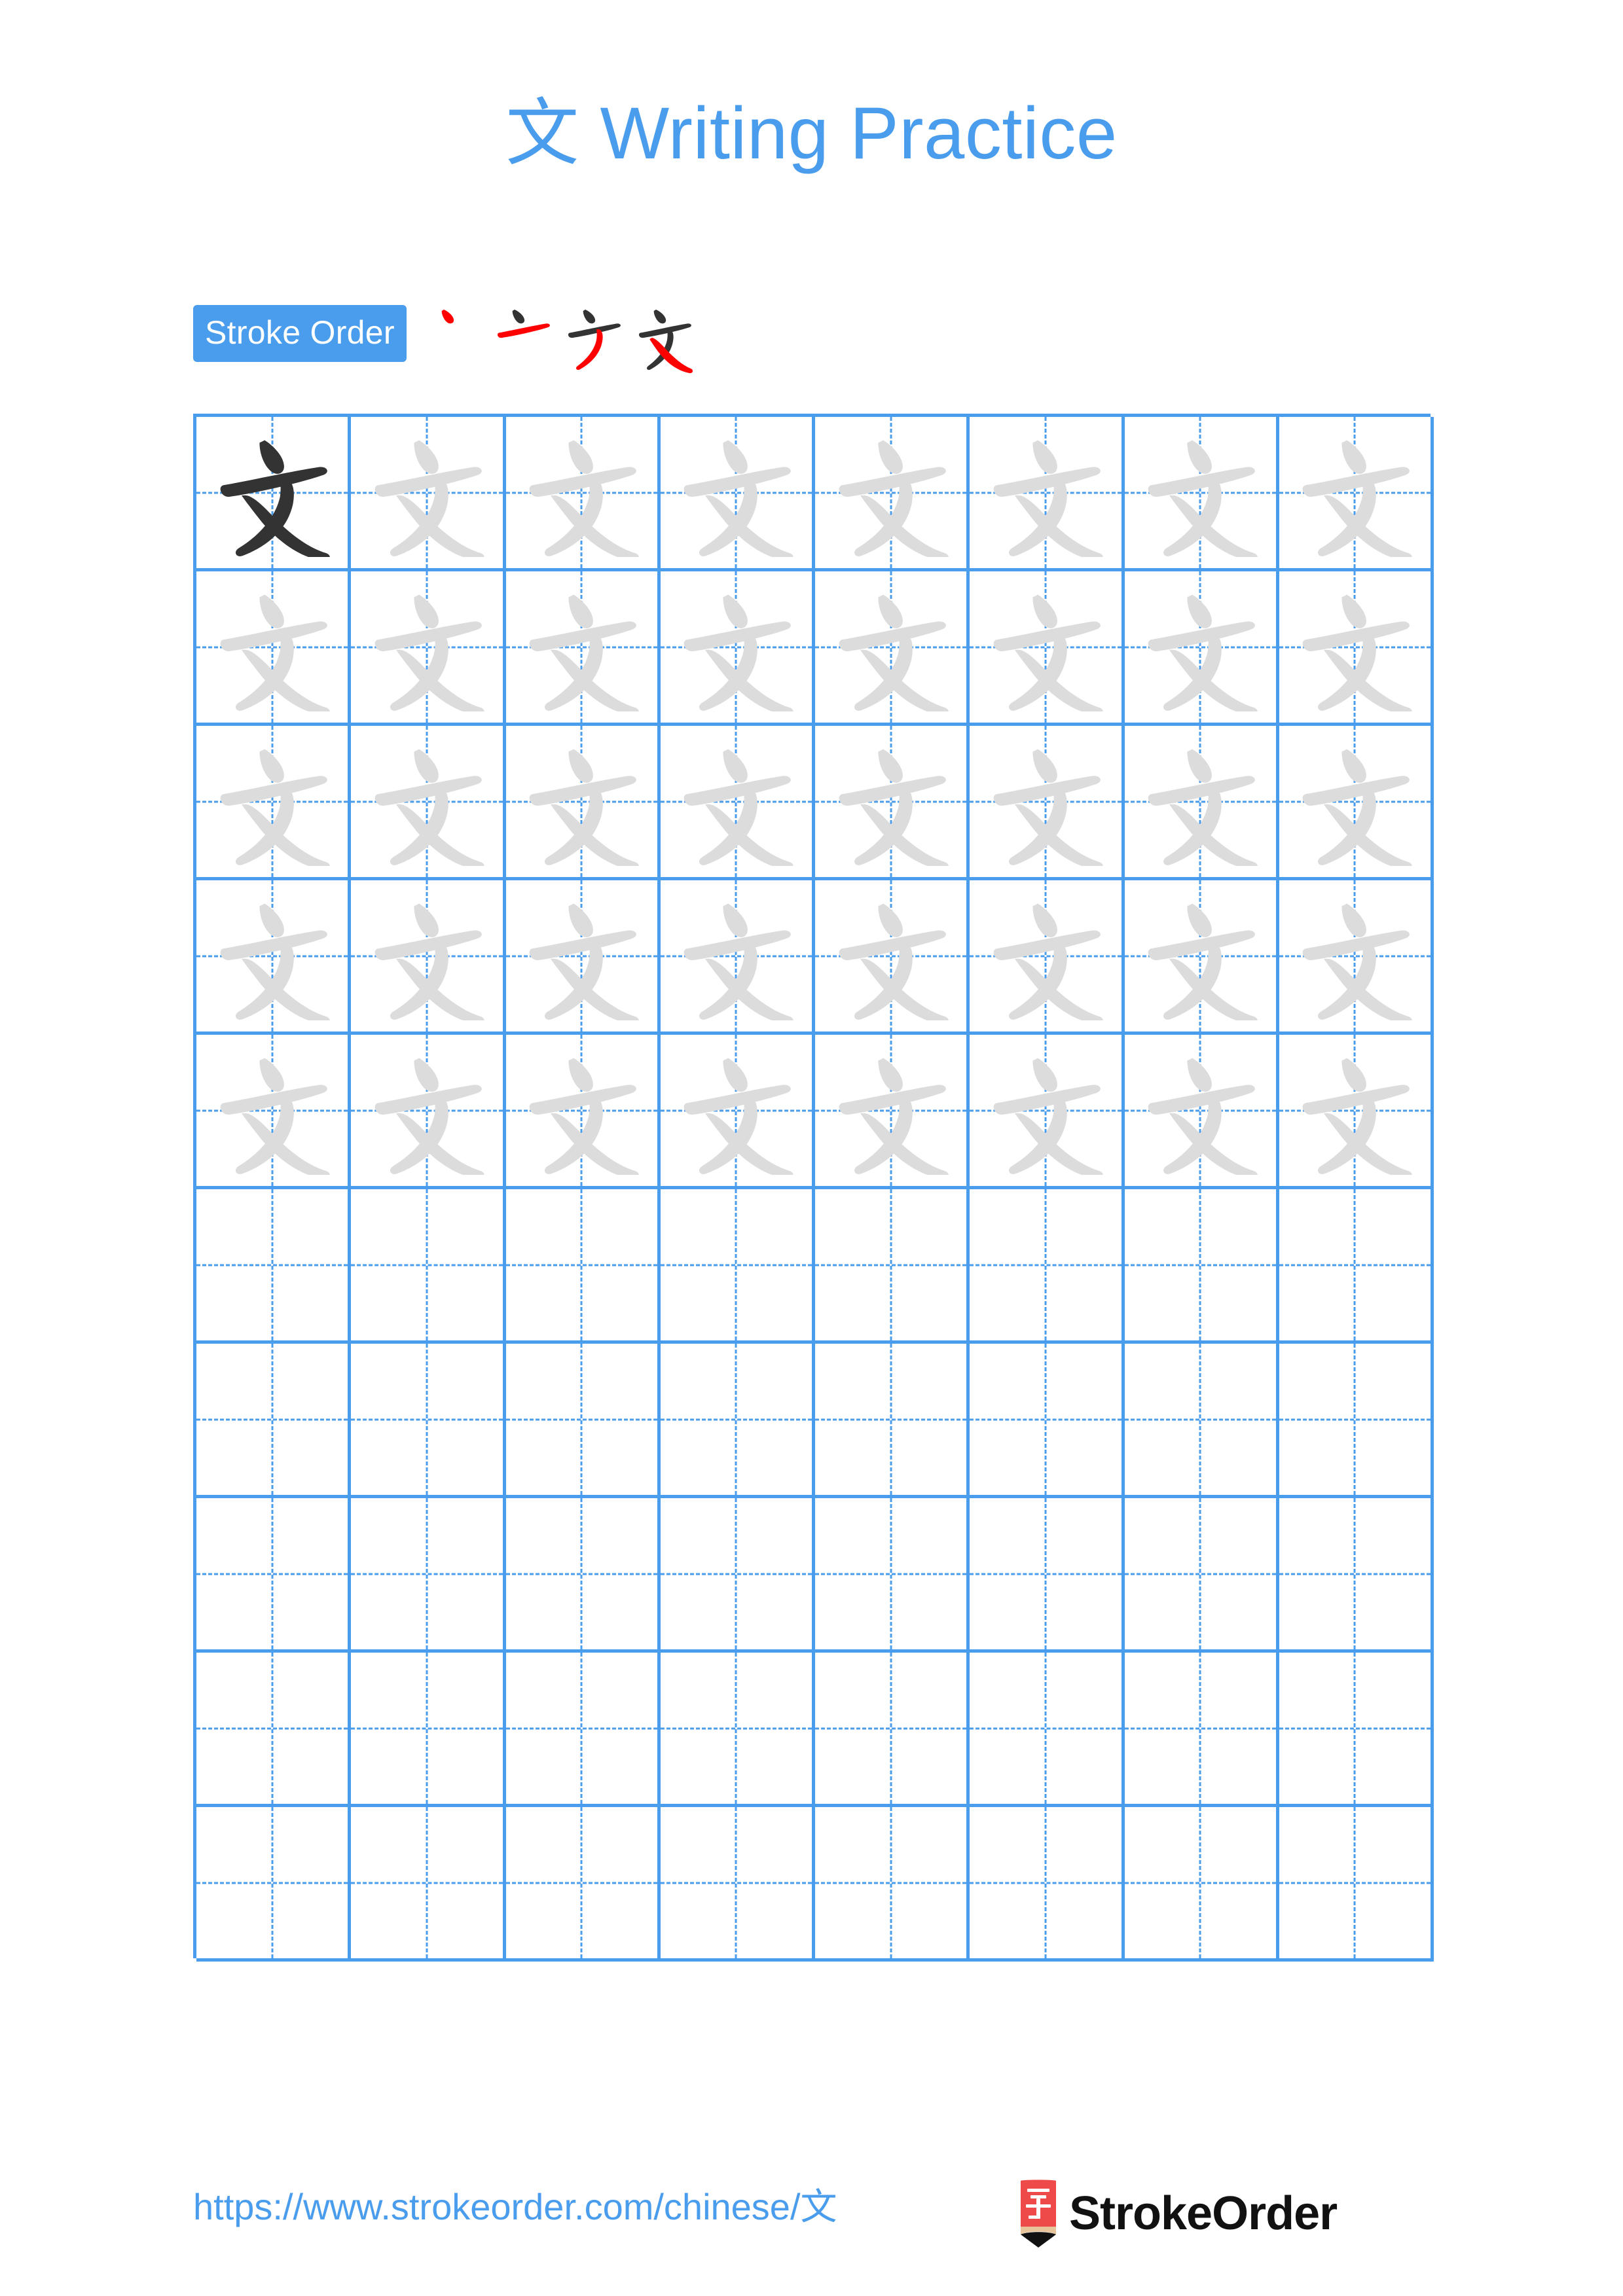  Describe the element at coordinates (515, 2207) in the screenshot. I see `footer-url-link: https://www.strokeorder.com/chinese/文` at that location.